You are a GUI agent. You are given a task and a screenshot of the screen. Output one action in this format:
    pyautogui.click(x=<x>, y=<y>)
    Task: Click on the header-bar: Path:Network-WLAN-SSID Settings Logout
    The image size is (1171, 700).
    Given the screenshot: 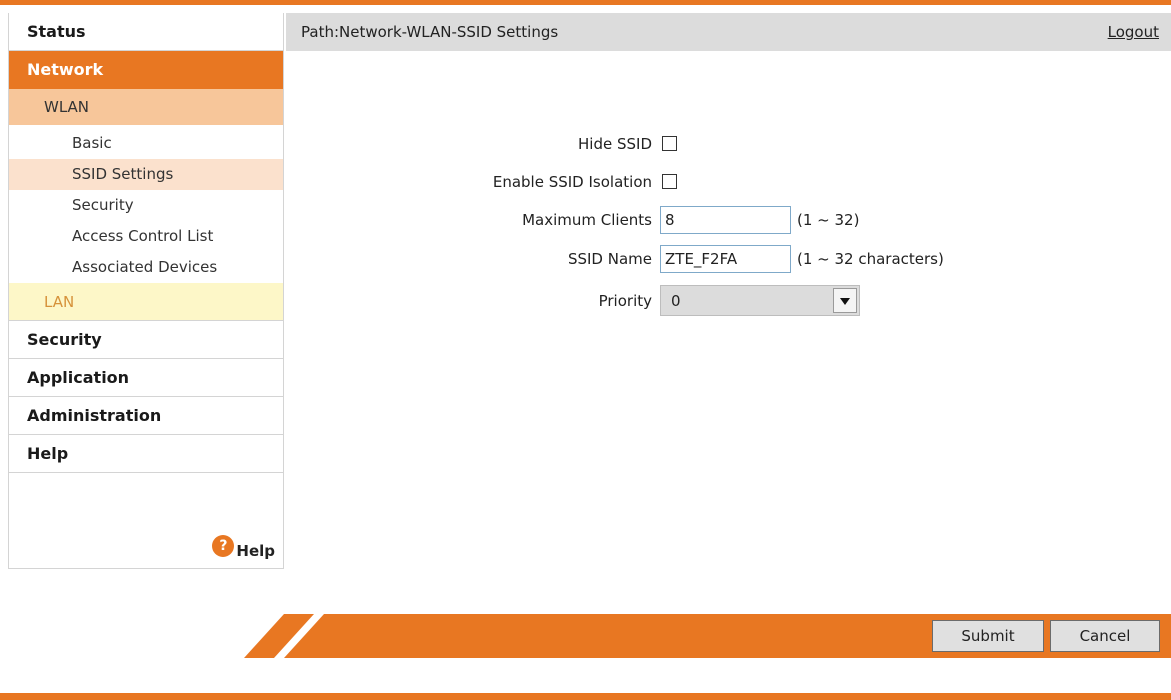 What is the action you would take?
    pyautogui.click(x=728, y=32)
    